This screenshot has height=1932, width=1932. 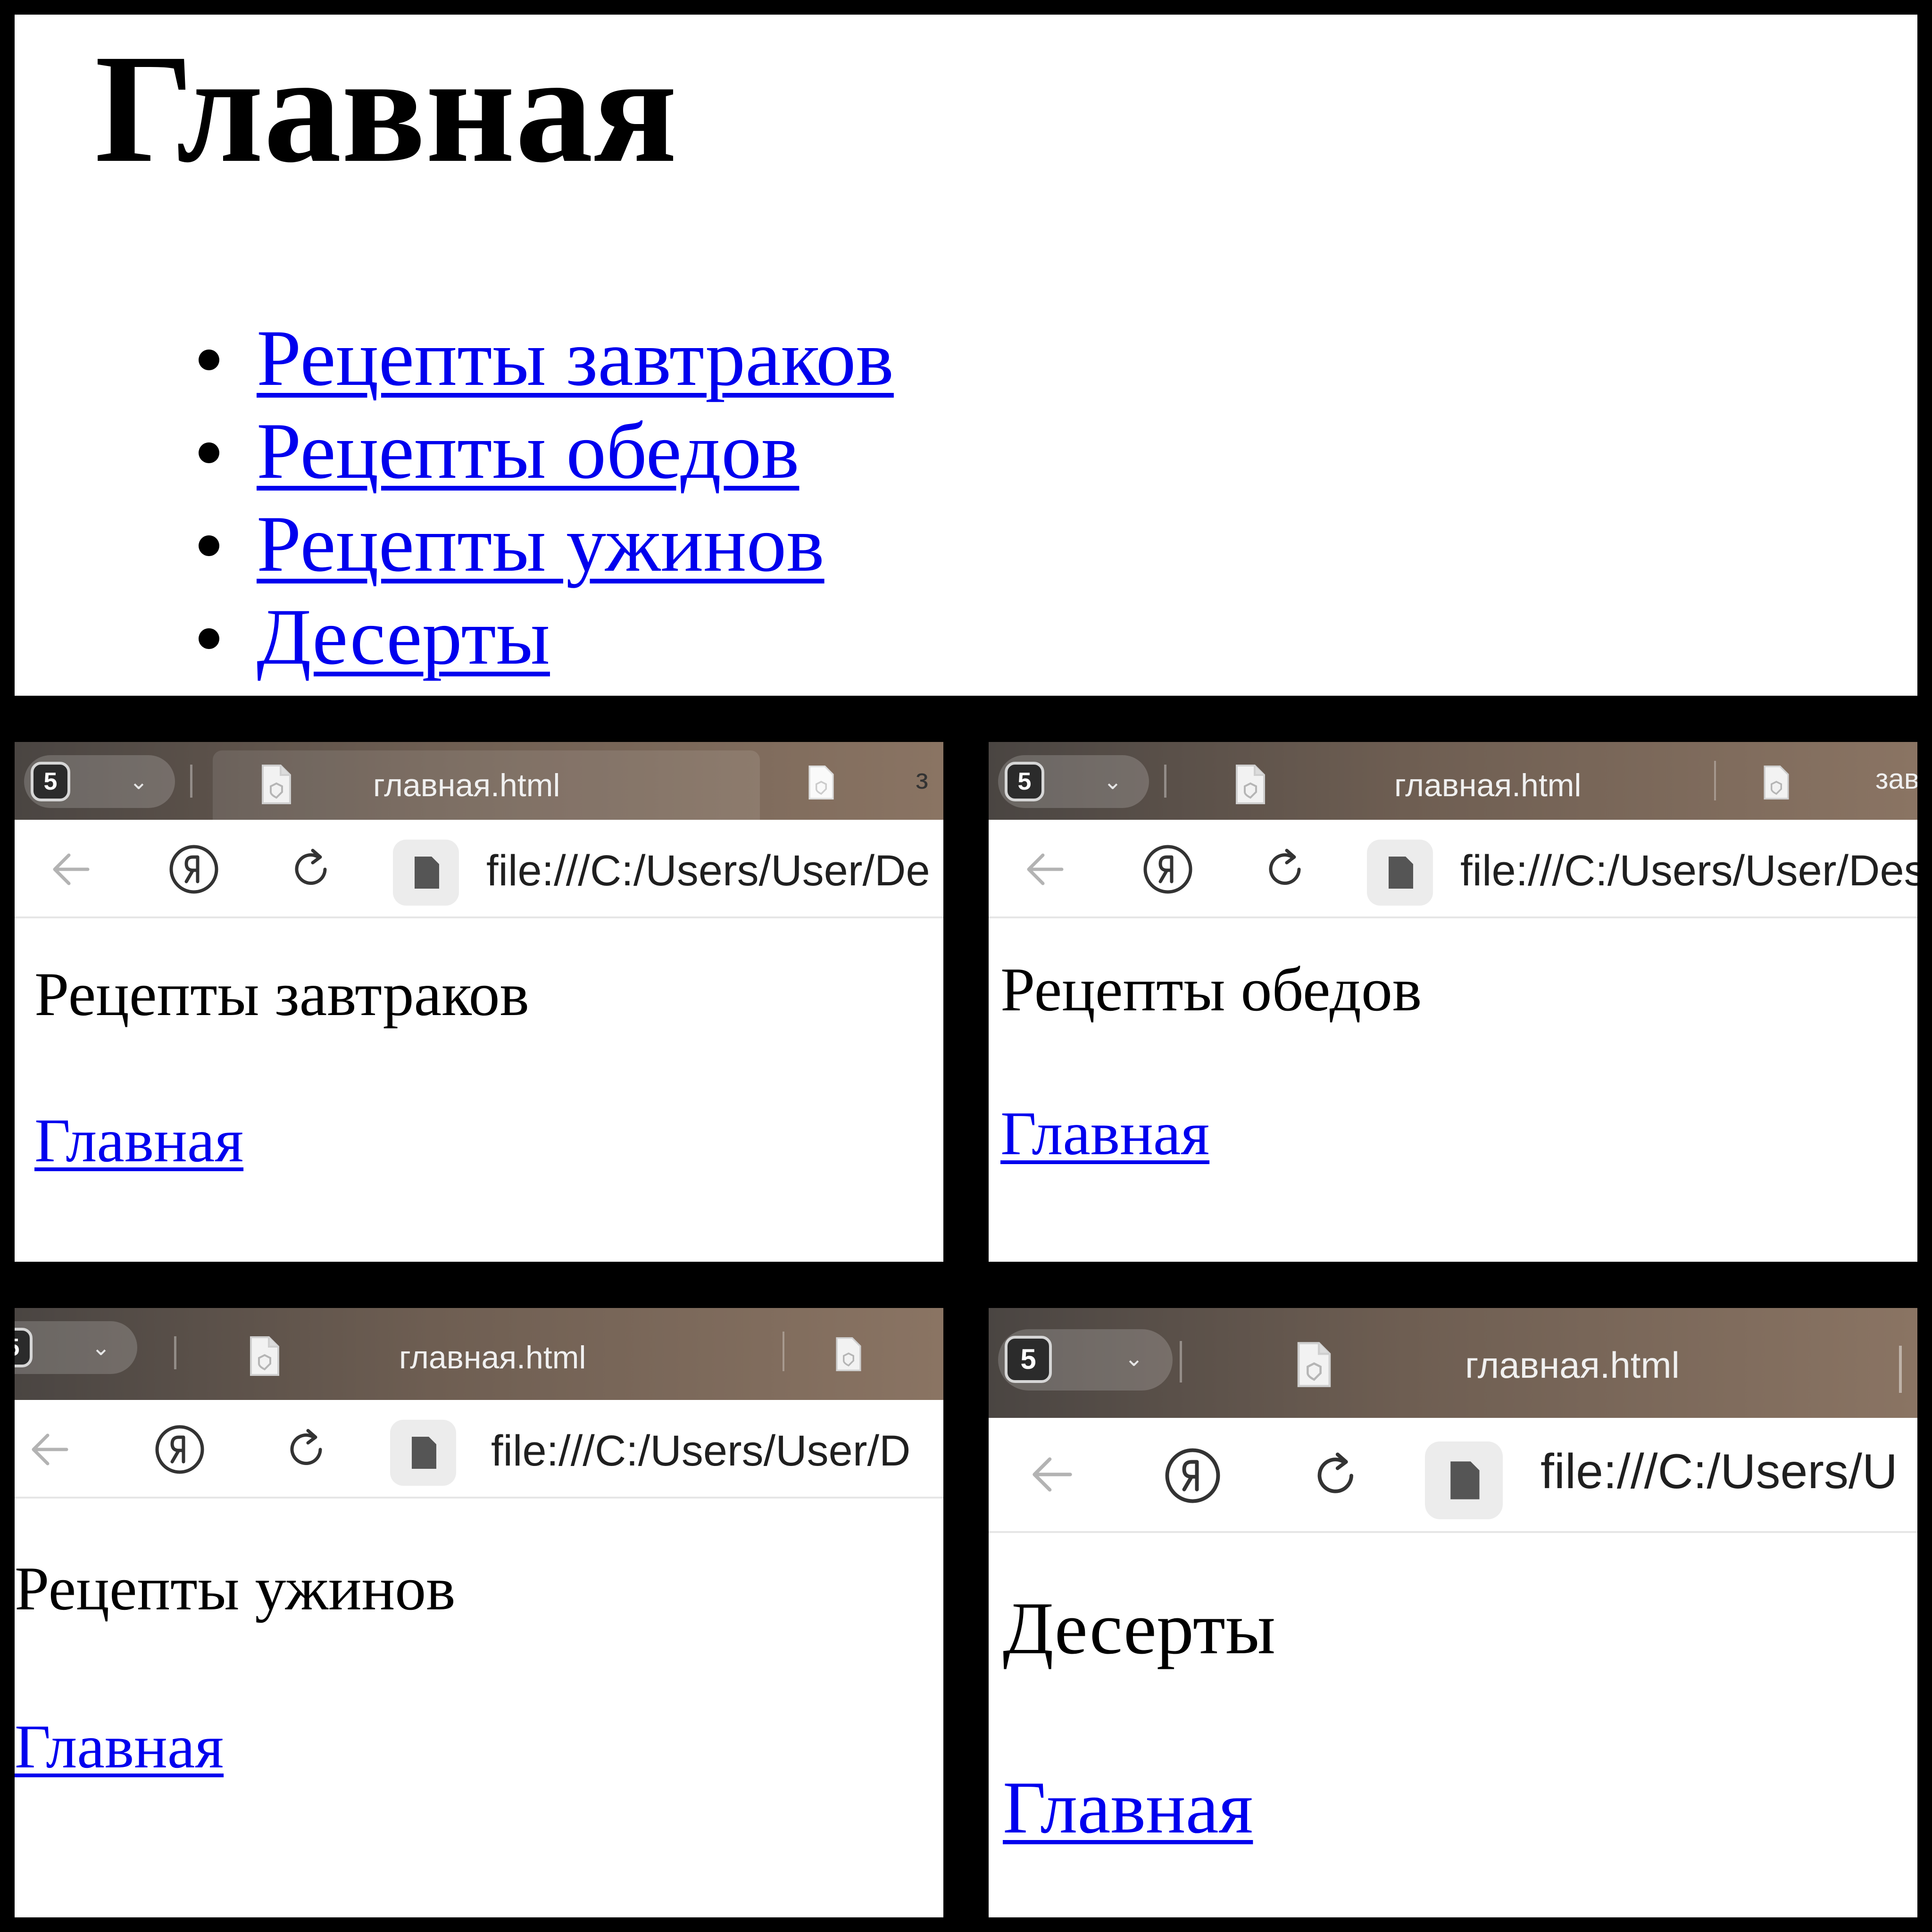 What do you see at coordinates (1896, 779) in the screenshot?
I see `next-tab-label: зав` at bounding box center [1896, 779].